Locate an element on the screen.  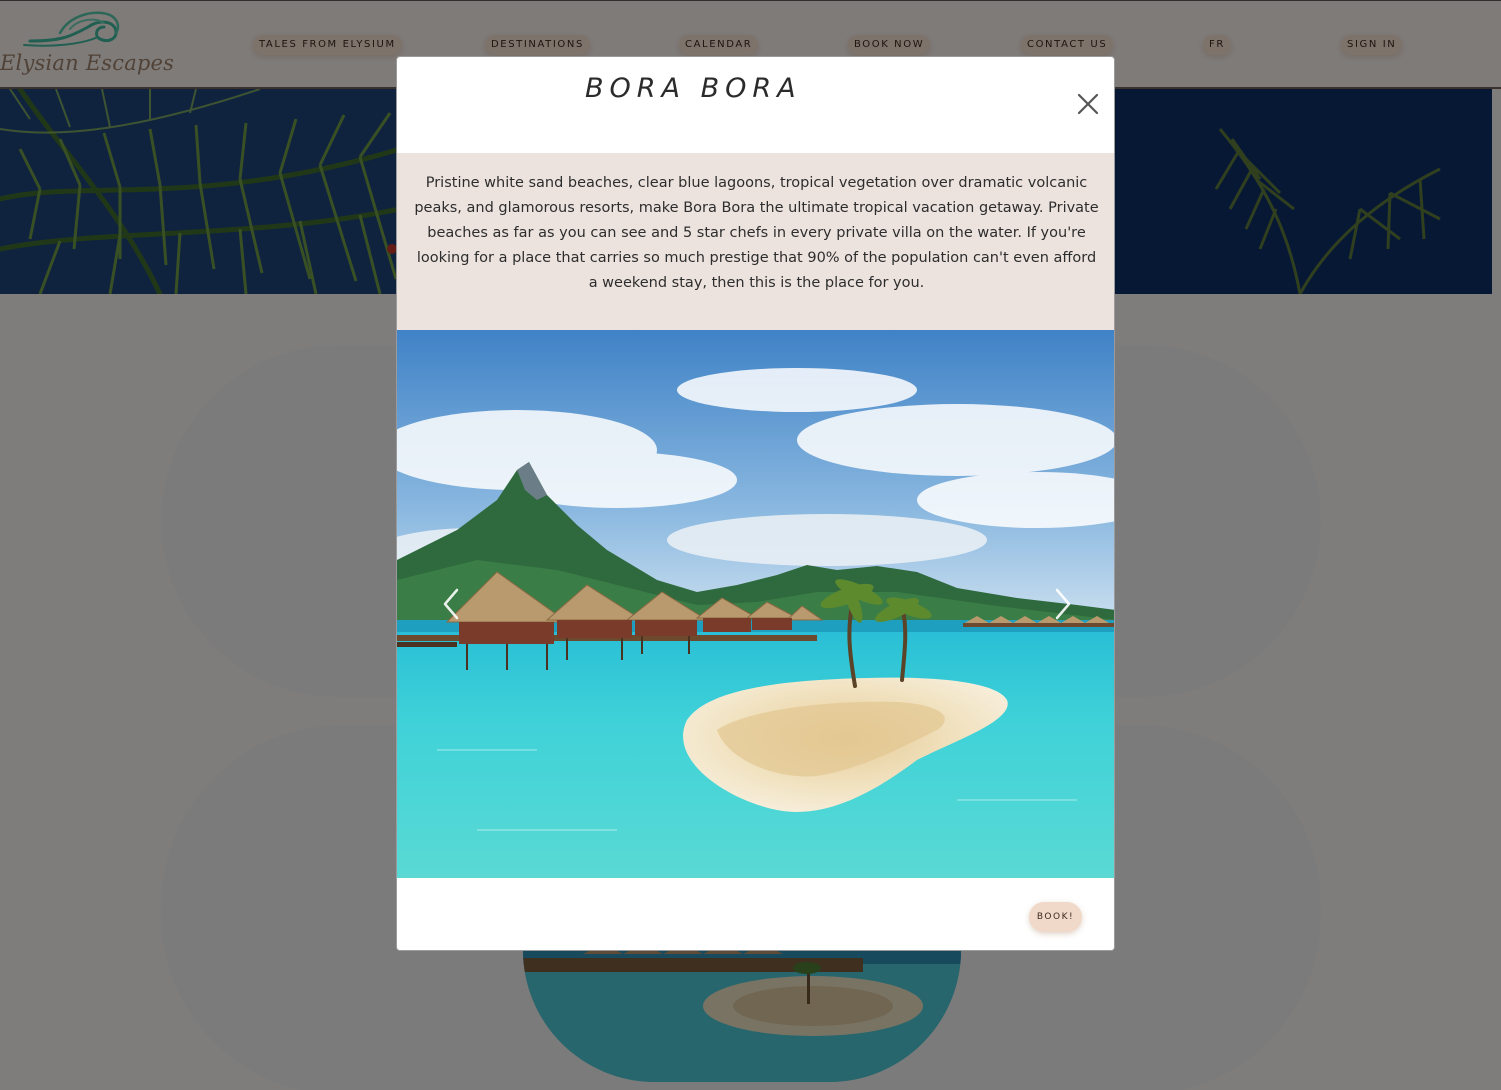
chevron-right-icon is located at coordinates (1062, 604).